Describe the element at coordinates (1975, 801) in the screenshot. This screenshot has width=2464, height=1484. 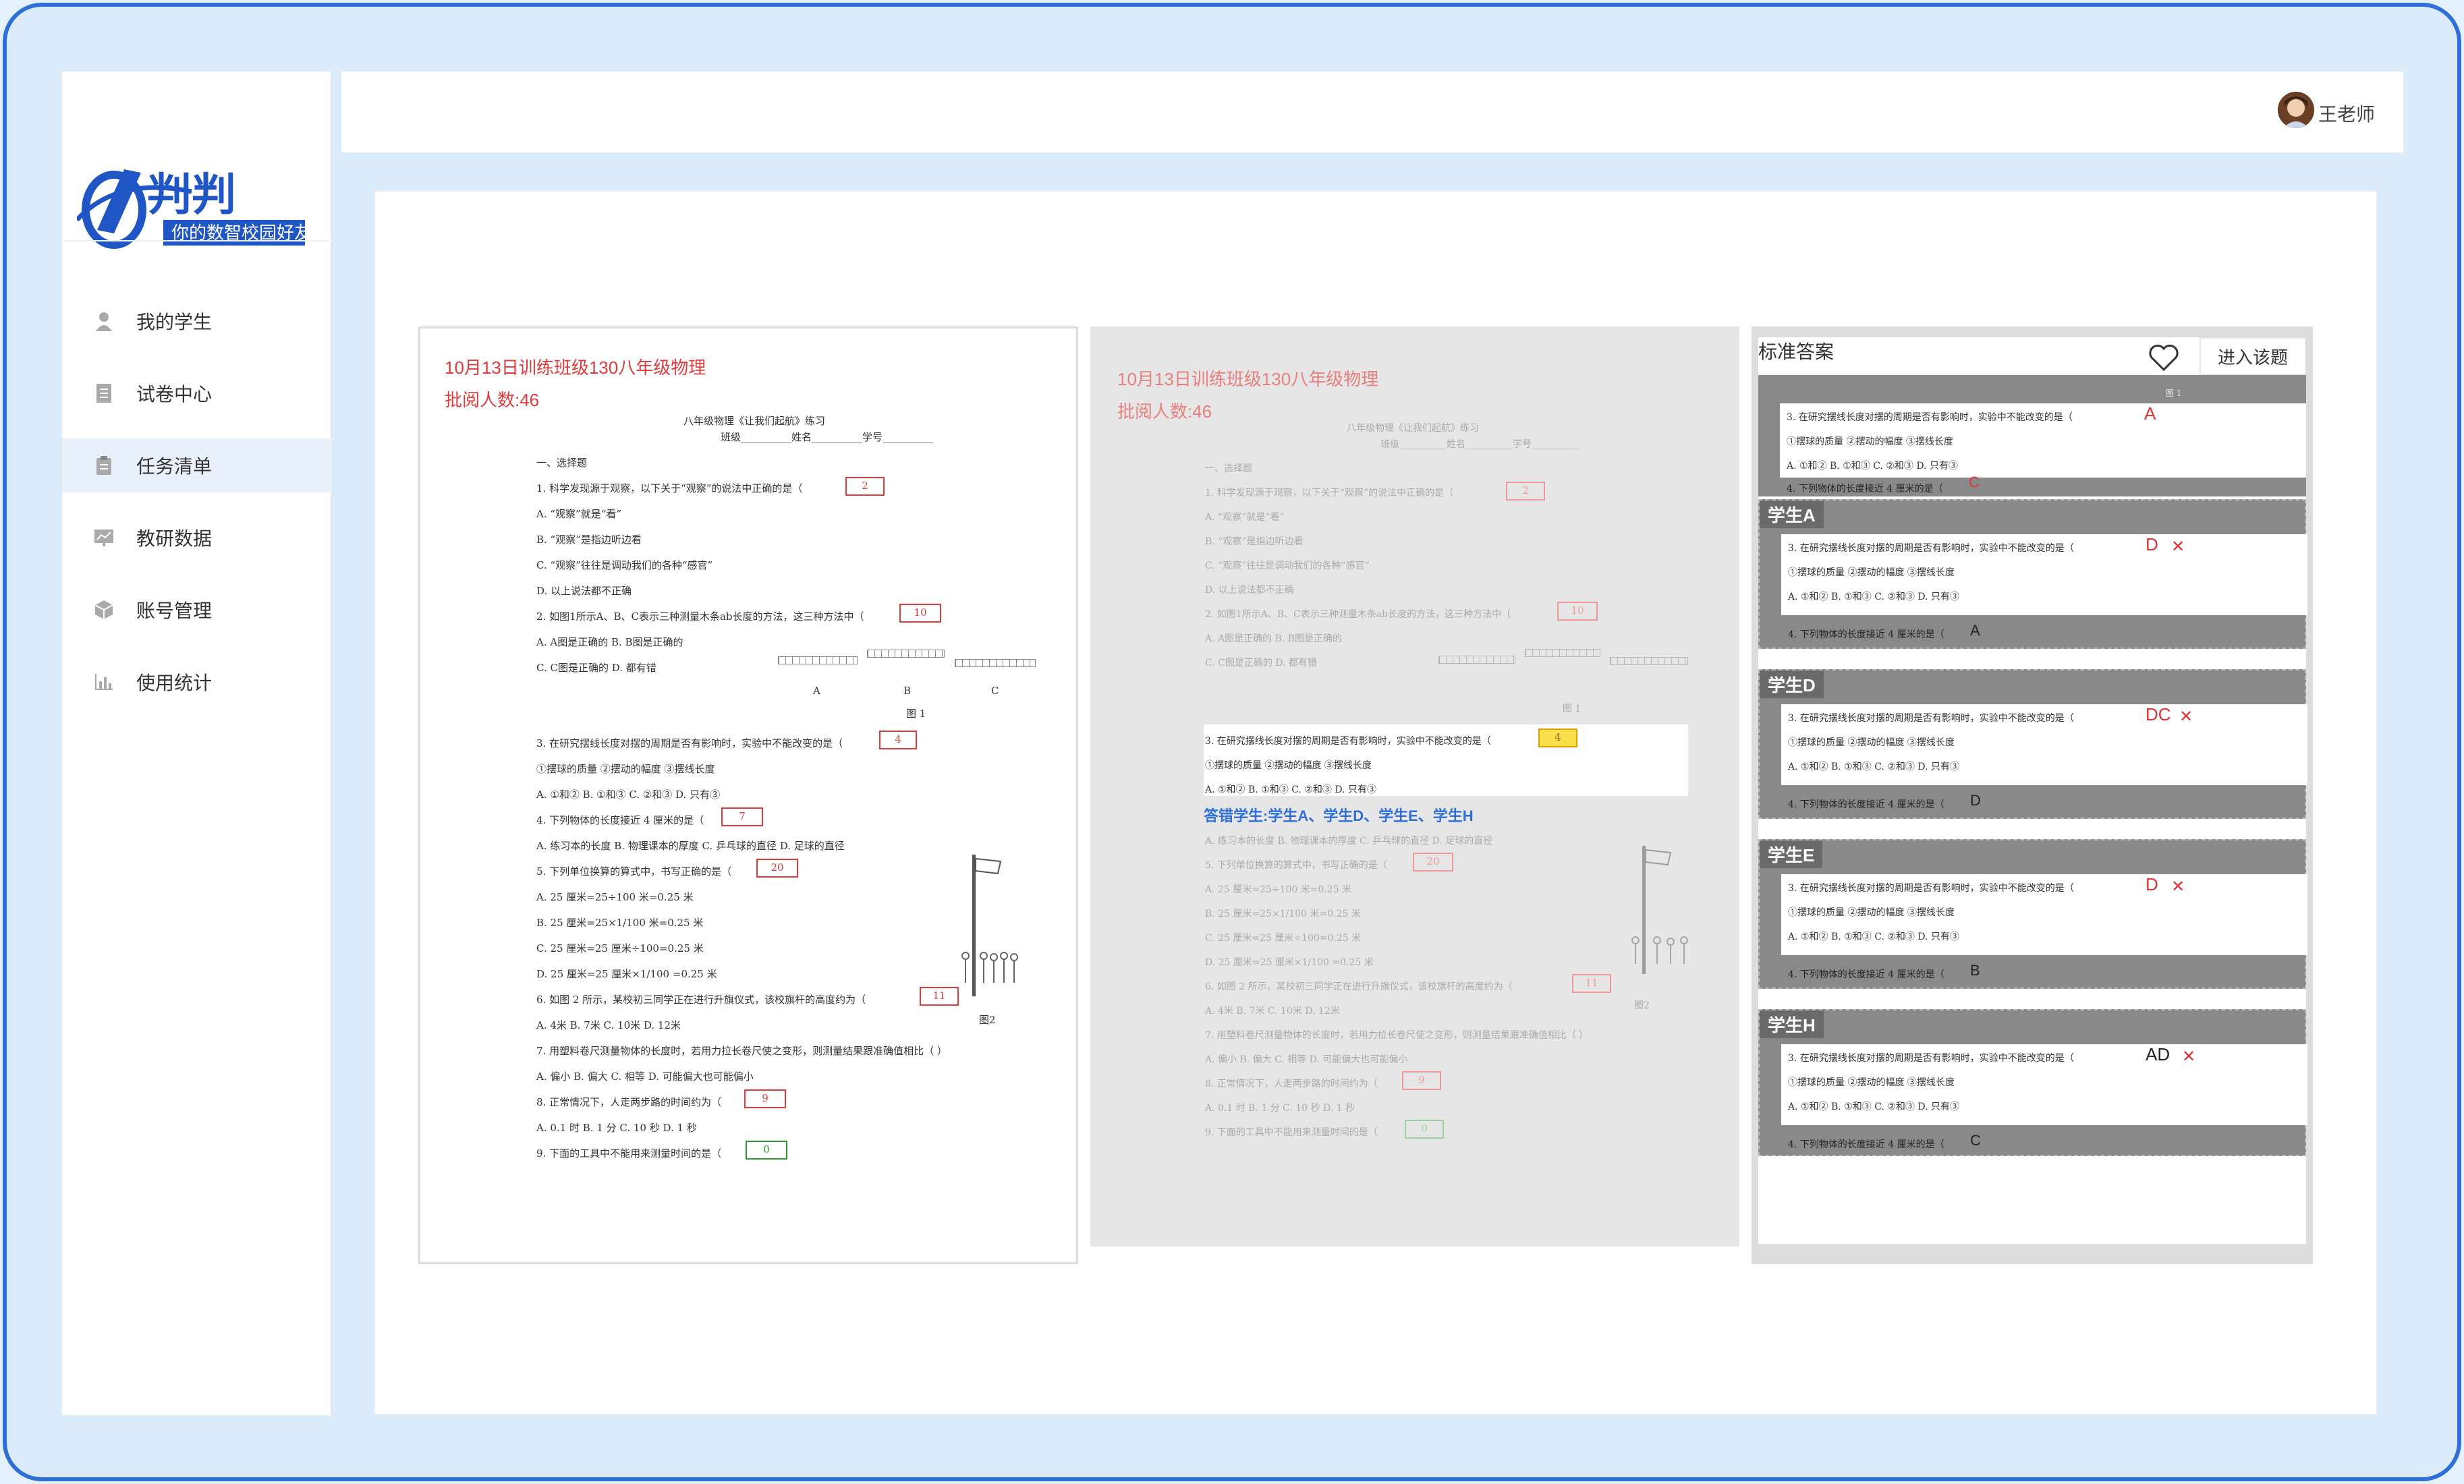
I see `student-answer-q4: D` at that location.